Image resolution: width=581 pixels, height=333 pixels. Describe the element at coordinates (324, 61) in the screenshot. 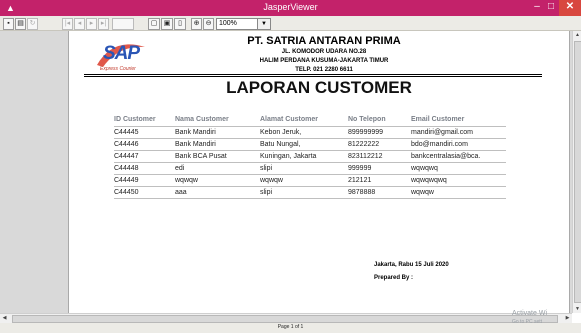

I see `company-address-2: HALIM PERDANA KUSUMA-JAKARTA TIMUR` at that location.